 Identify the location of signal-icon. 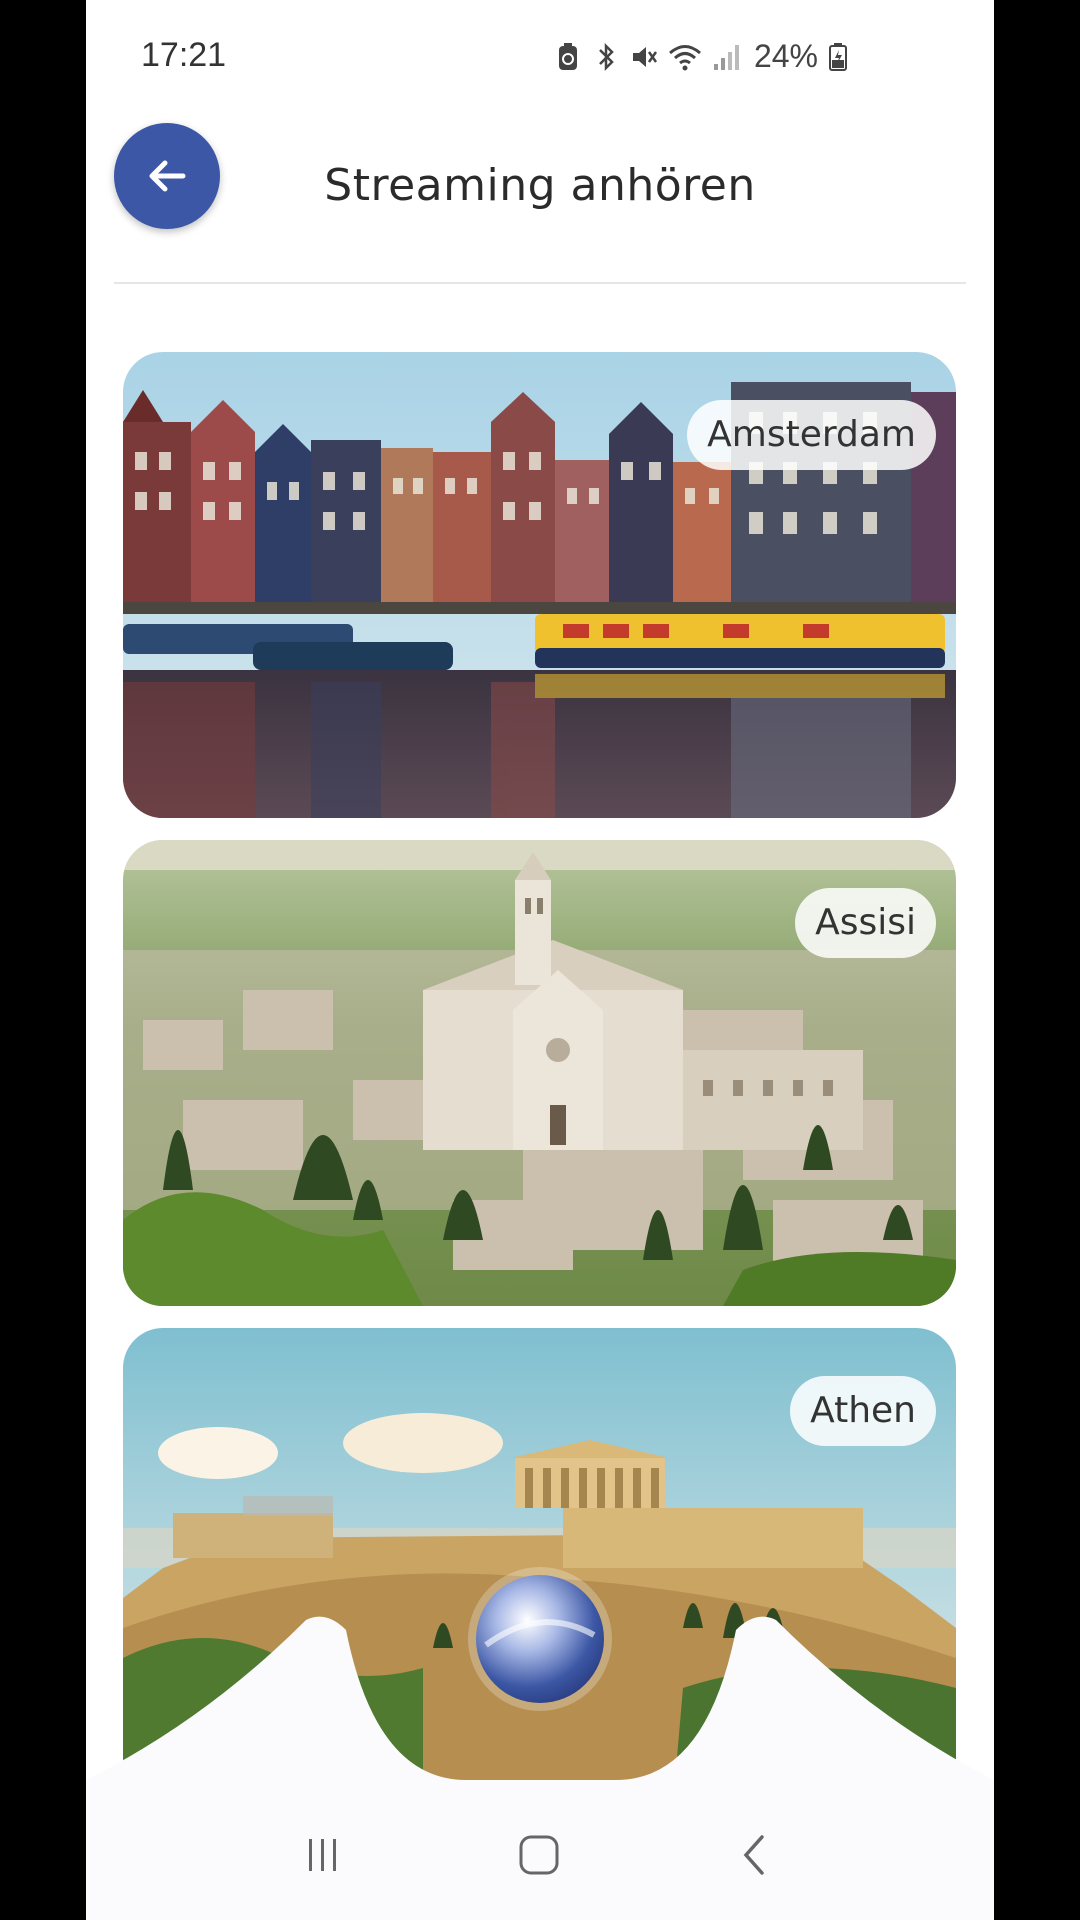
(726, 57).